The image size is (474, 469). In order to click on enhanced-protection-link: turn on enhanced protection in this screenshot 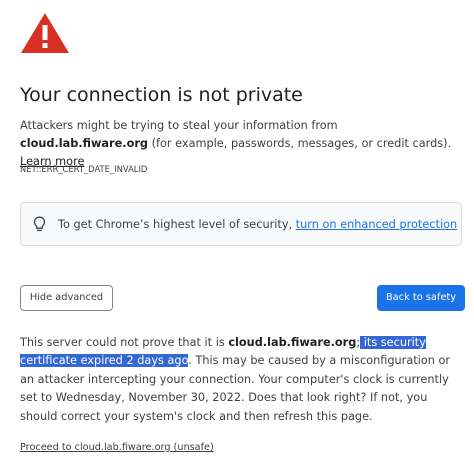, I will do `click(376, 224)`.